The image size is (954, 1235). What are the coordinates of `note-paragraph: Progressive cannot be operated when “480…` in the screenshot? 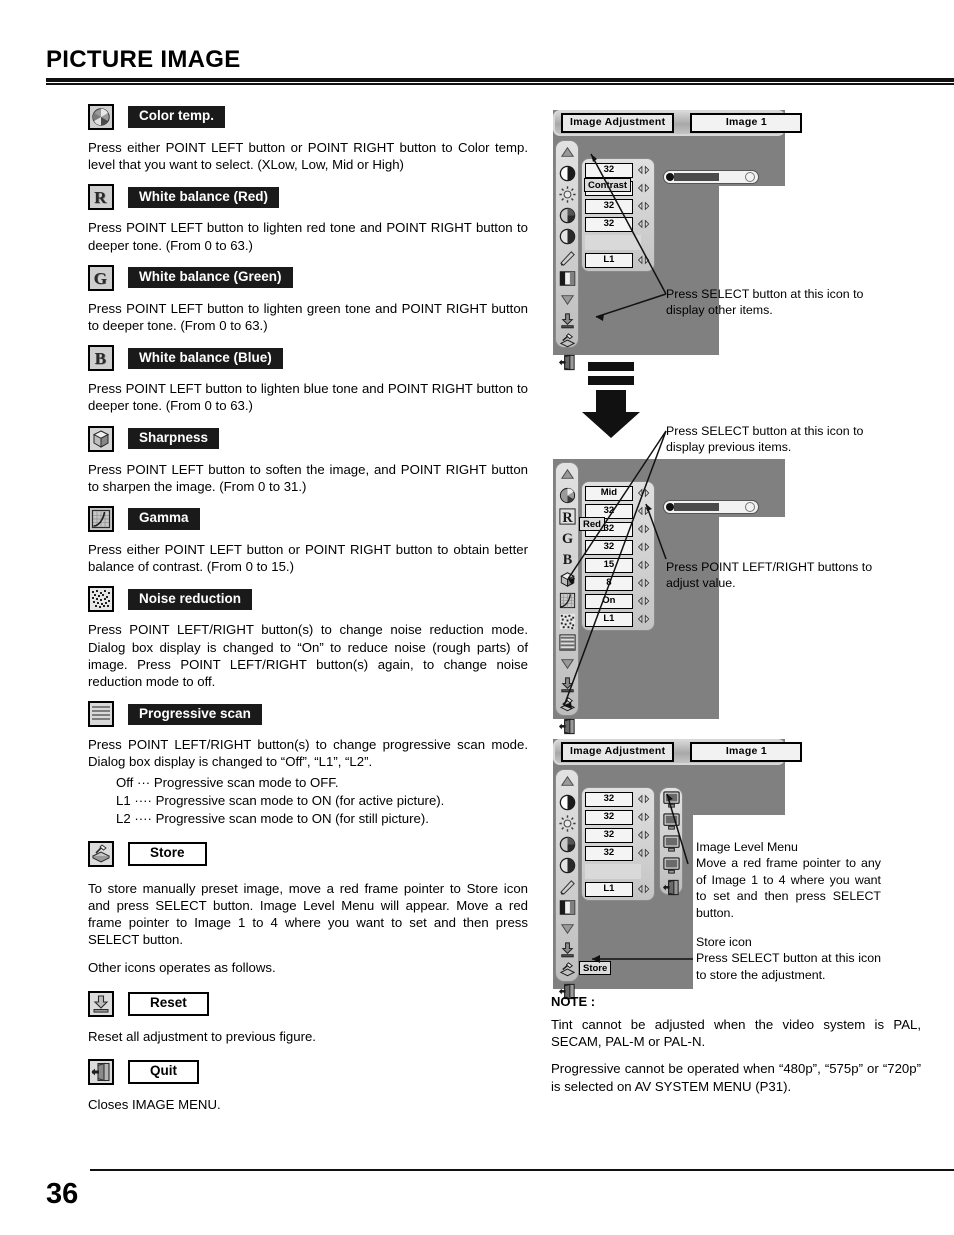 It's located at (736, 1077).